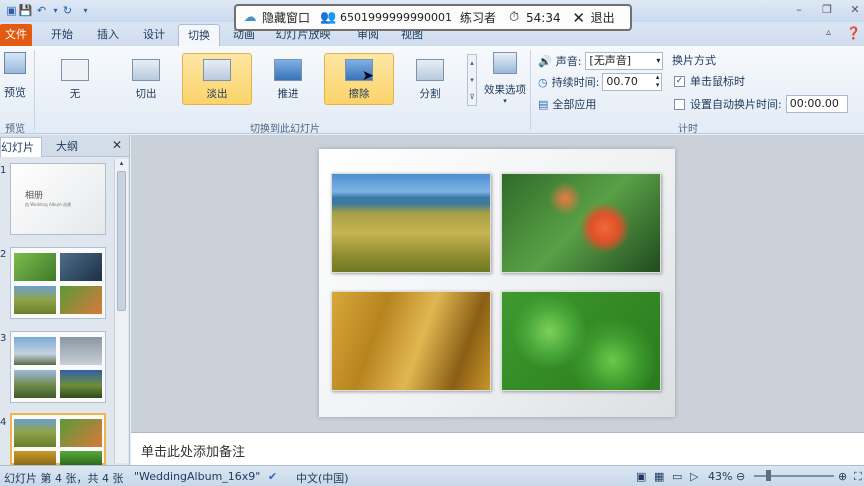  What do you see at coordinates (15, 129) in the screenshot?
I see `preview-group-label: 预览` at bounding box center [15, 129].